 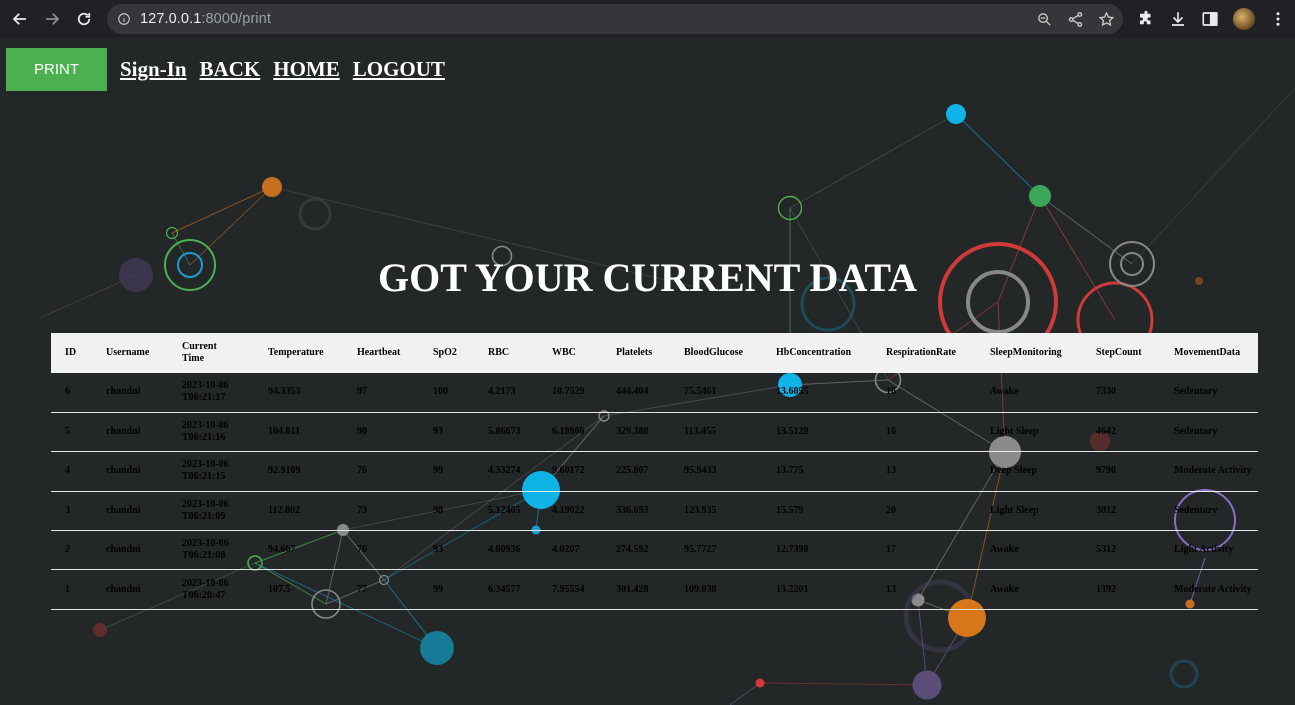 I want to click on cell-rbc: 4.2173, so click(x=502, y=392).